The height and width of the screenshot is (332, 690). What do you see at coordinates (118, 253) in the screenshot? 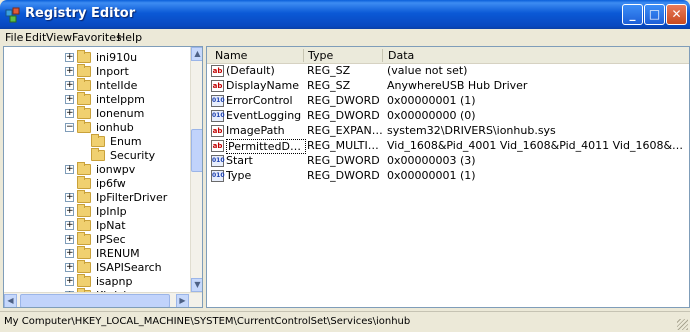
I see `tree-item-label: IRENUM` at bounding box center [118, 253].